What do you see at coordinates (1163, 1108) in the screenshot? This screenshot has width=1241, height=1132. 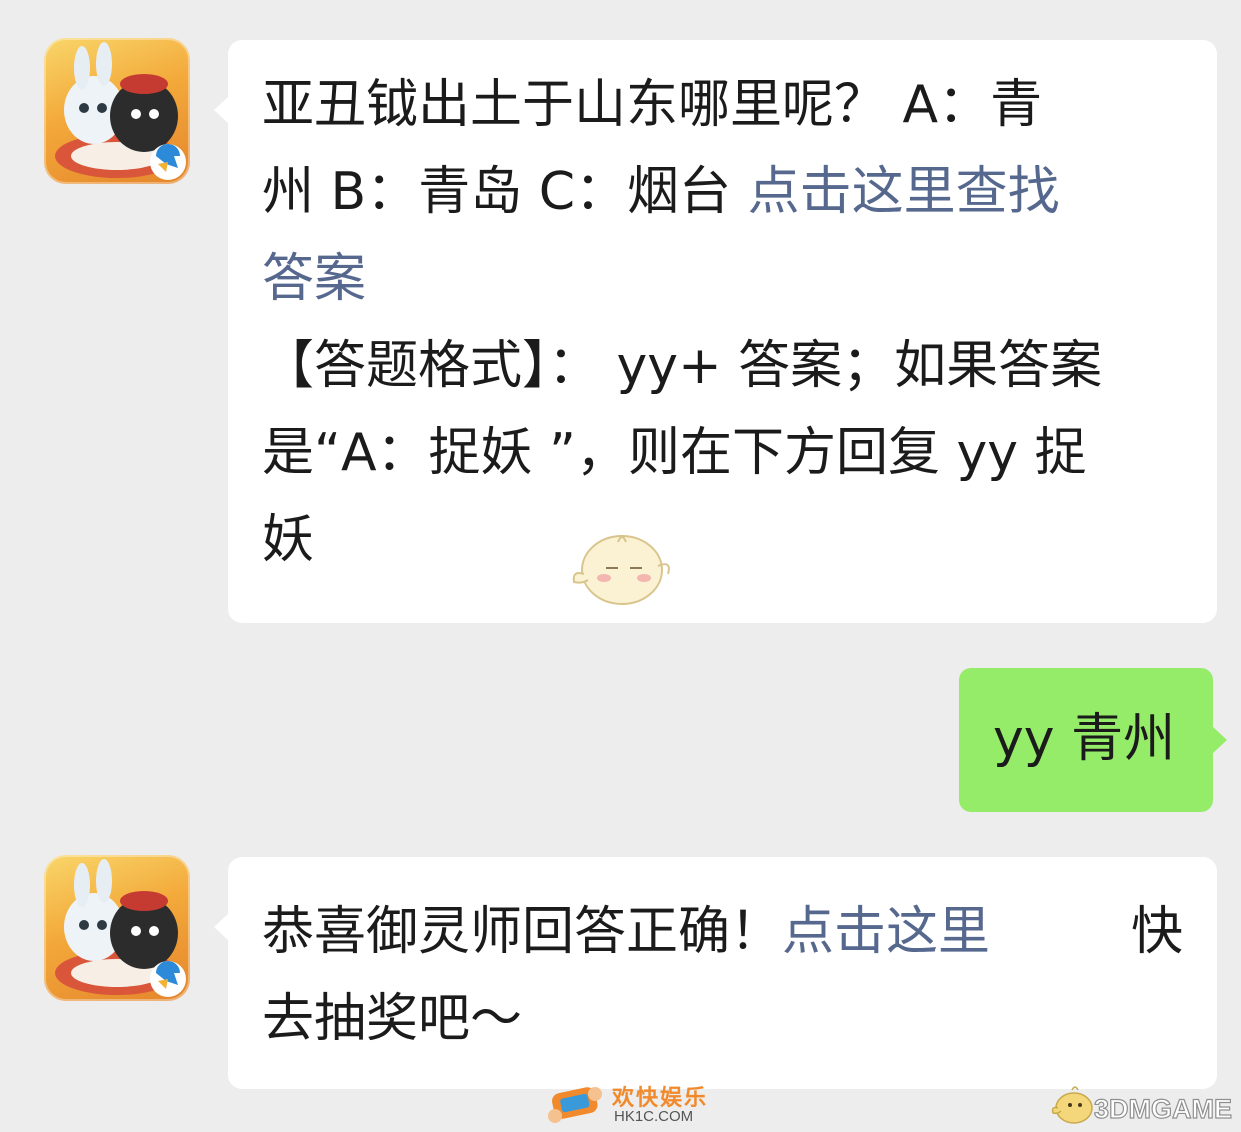 I see `3dmgame-watermark: 3DMGAME` at bounding box center [1163, 1108].